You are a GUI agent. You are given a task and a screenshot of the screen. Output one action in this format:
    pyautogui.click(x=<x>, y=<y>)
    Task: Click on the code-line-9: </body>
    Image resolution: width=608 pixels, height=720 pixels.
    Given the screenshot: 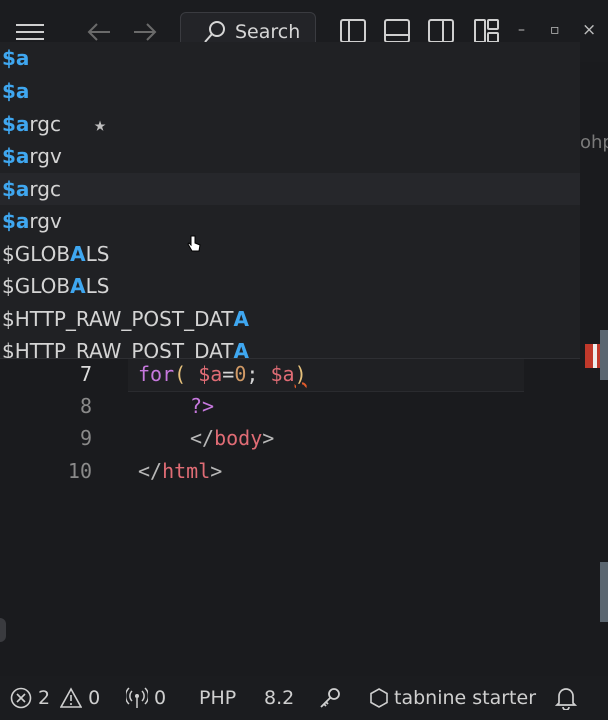 What is the action you would take?
    pyautogui.click(x=232, y=438)
    